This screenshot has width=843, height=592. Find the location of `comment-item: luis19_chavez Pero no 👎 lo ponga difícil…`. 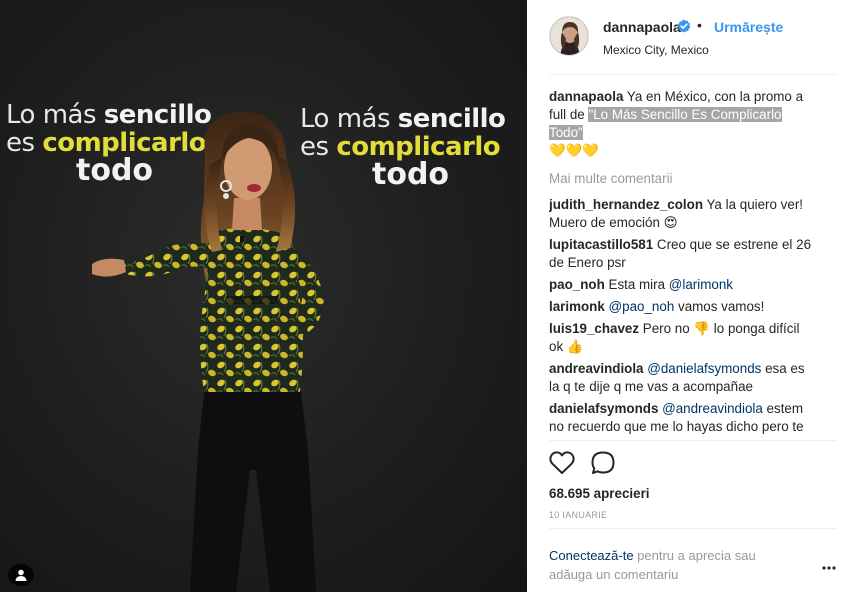

comment-item: luis19_chavez Pero no 👎 lo ponga difícil… is located at coordinates (683, 338).